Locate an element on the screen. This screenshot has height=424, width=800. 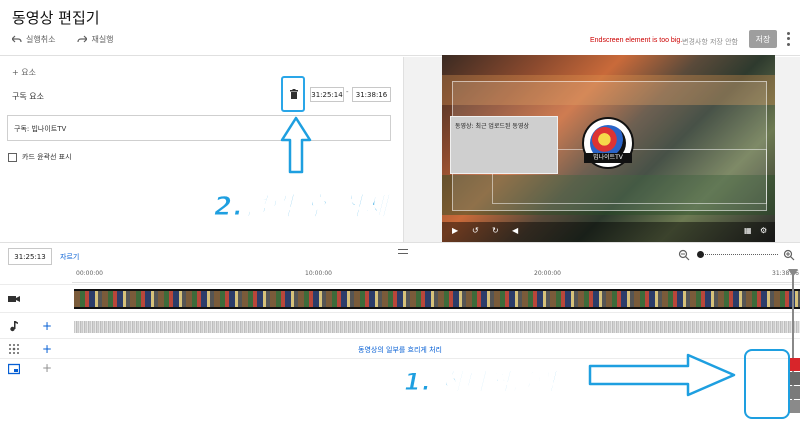
annotation-step-1: 1. 하나씩클릭 is located at coordinates (480, 382).